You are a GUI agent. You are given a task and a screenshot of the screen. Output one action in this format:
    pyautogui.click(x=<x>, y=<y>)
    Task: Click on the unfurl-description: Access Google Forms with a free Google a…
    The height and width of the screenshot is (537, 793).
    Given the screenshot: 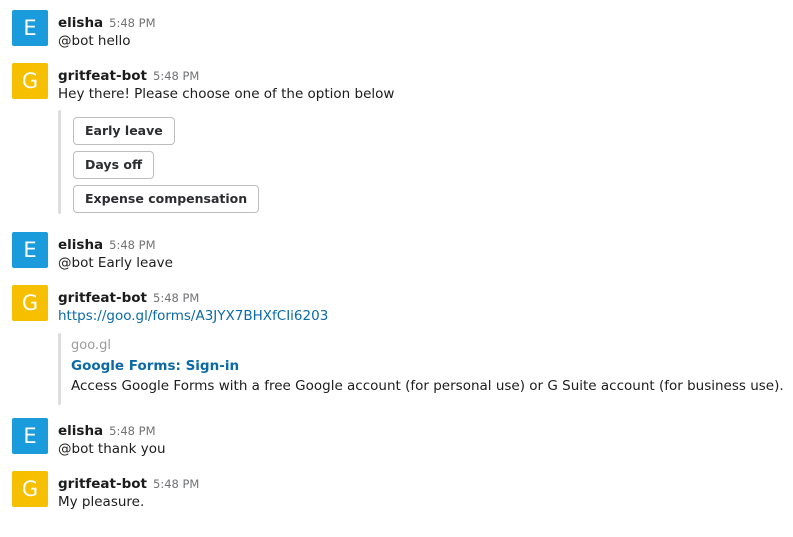 What is the action you would take?
    pyautogui.click(x=427, y=386)
    